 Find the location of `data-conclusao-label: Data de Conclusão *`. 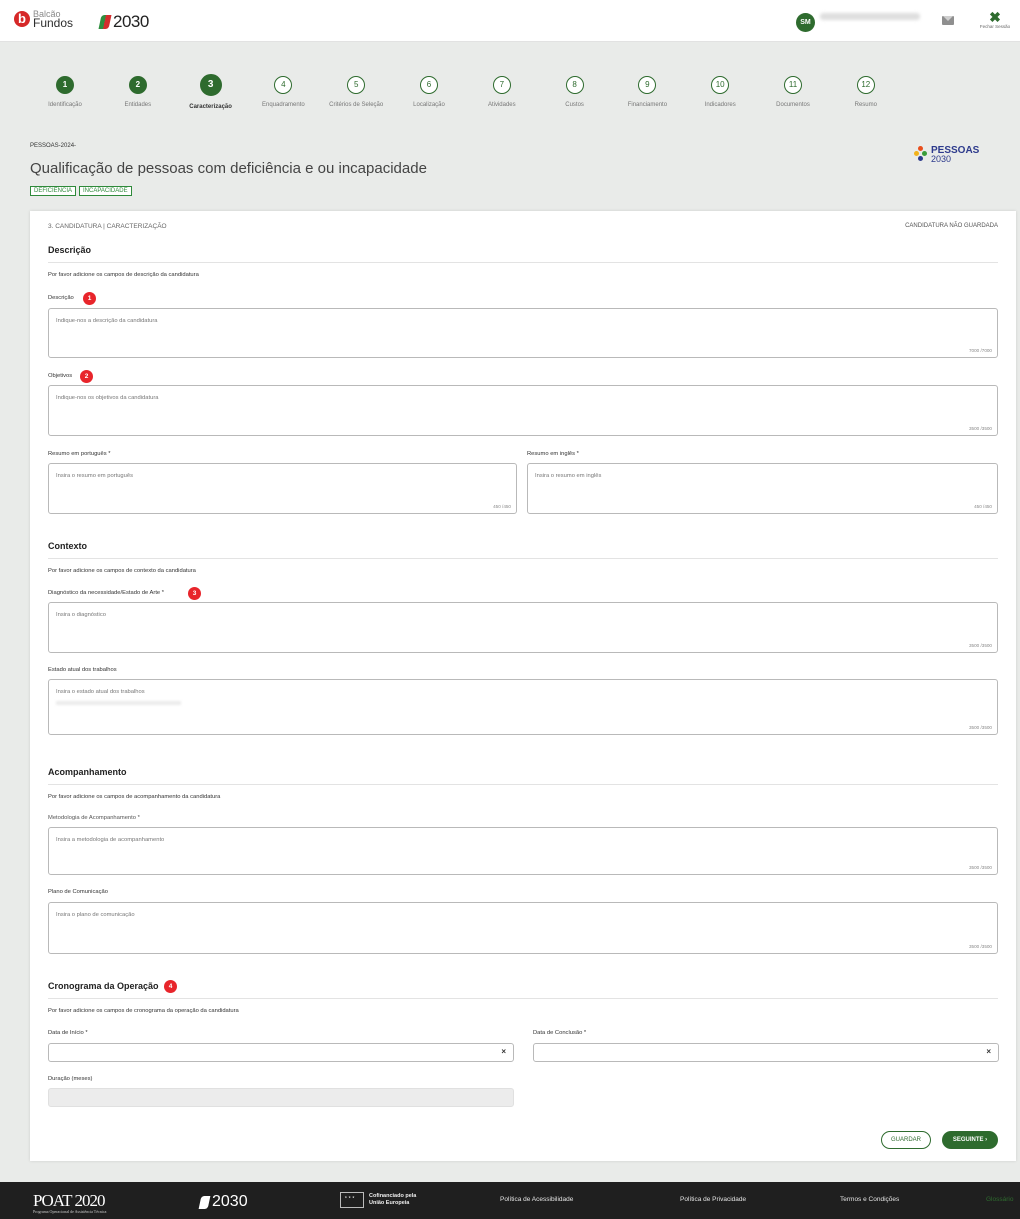

data-conclusao-label: Data de Conclusão * is located at coordinates (560, 1033).